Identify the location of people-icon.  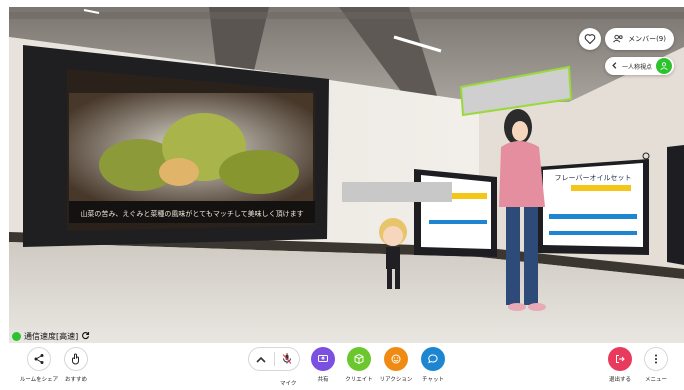
(618, 39).